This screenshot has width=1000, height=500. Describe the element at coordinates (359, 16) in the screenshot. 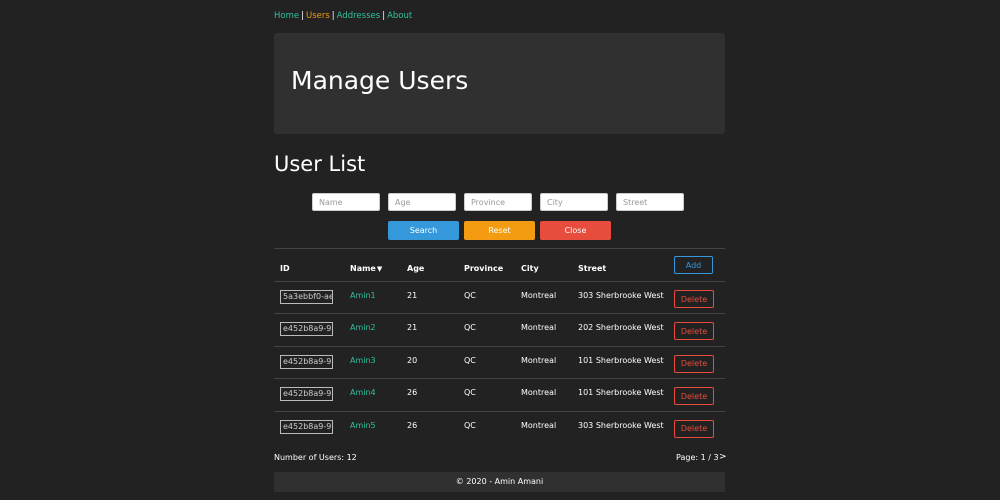

I see `nav-addresses: Addresses` at that location.